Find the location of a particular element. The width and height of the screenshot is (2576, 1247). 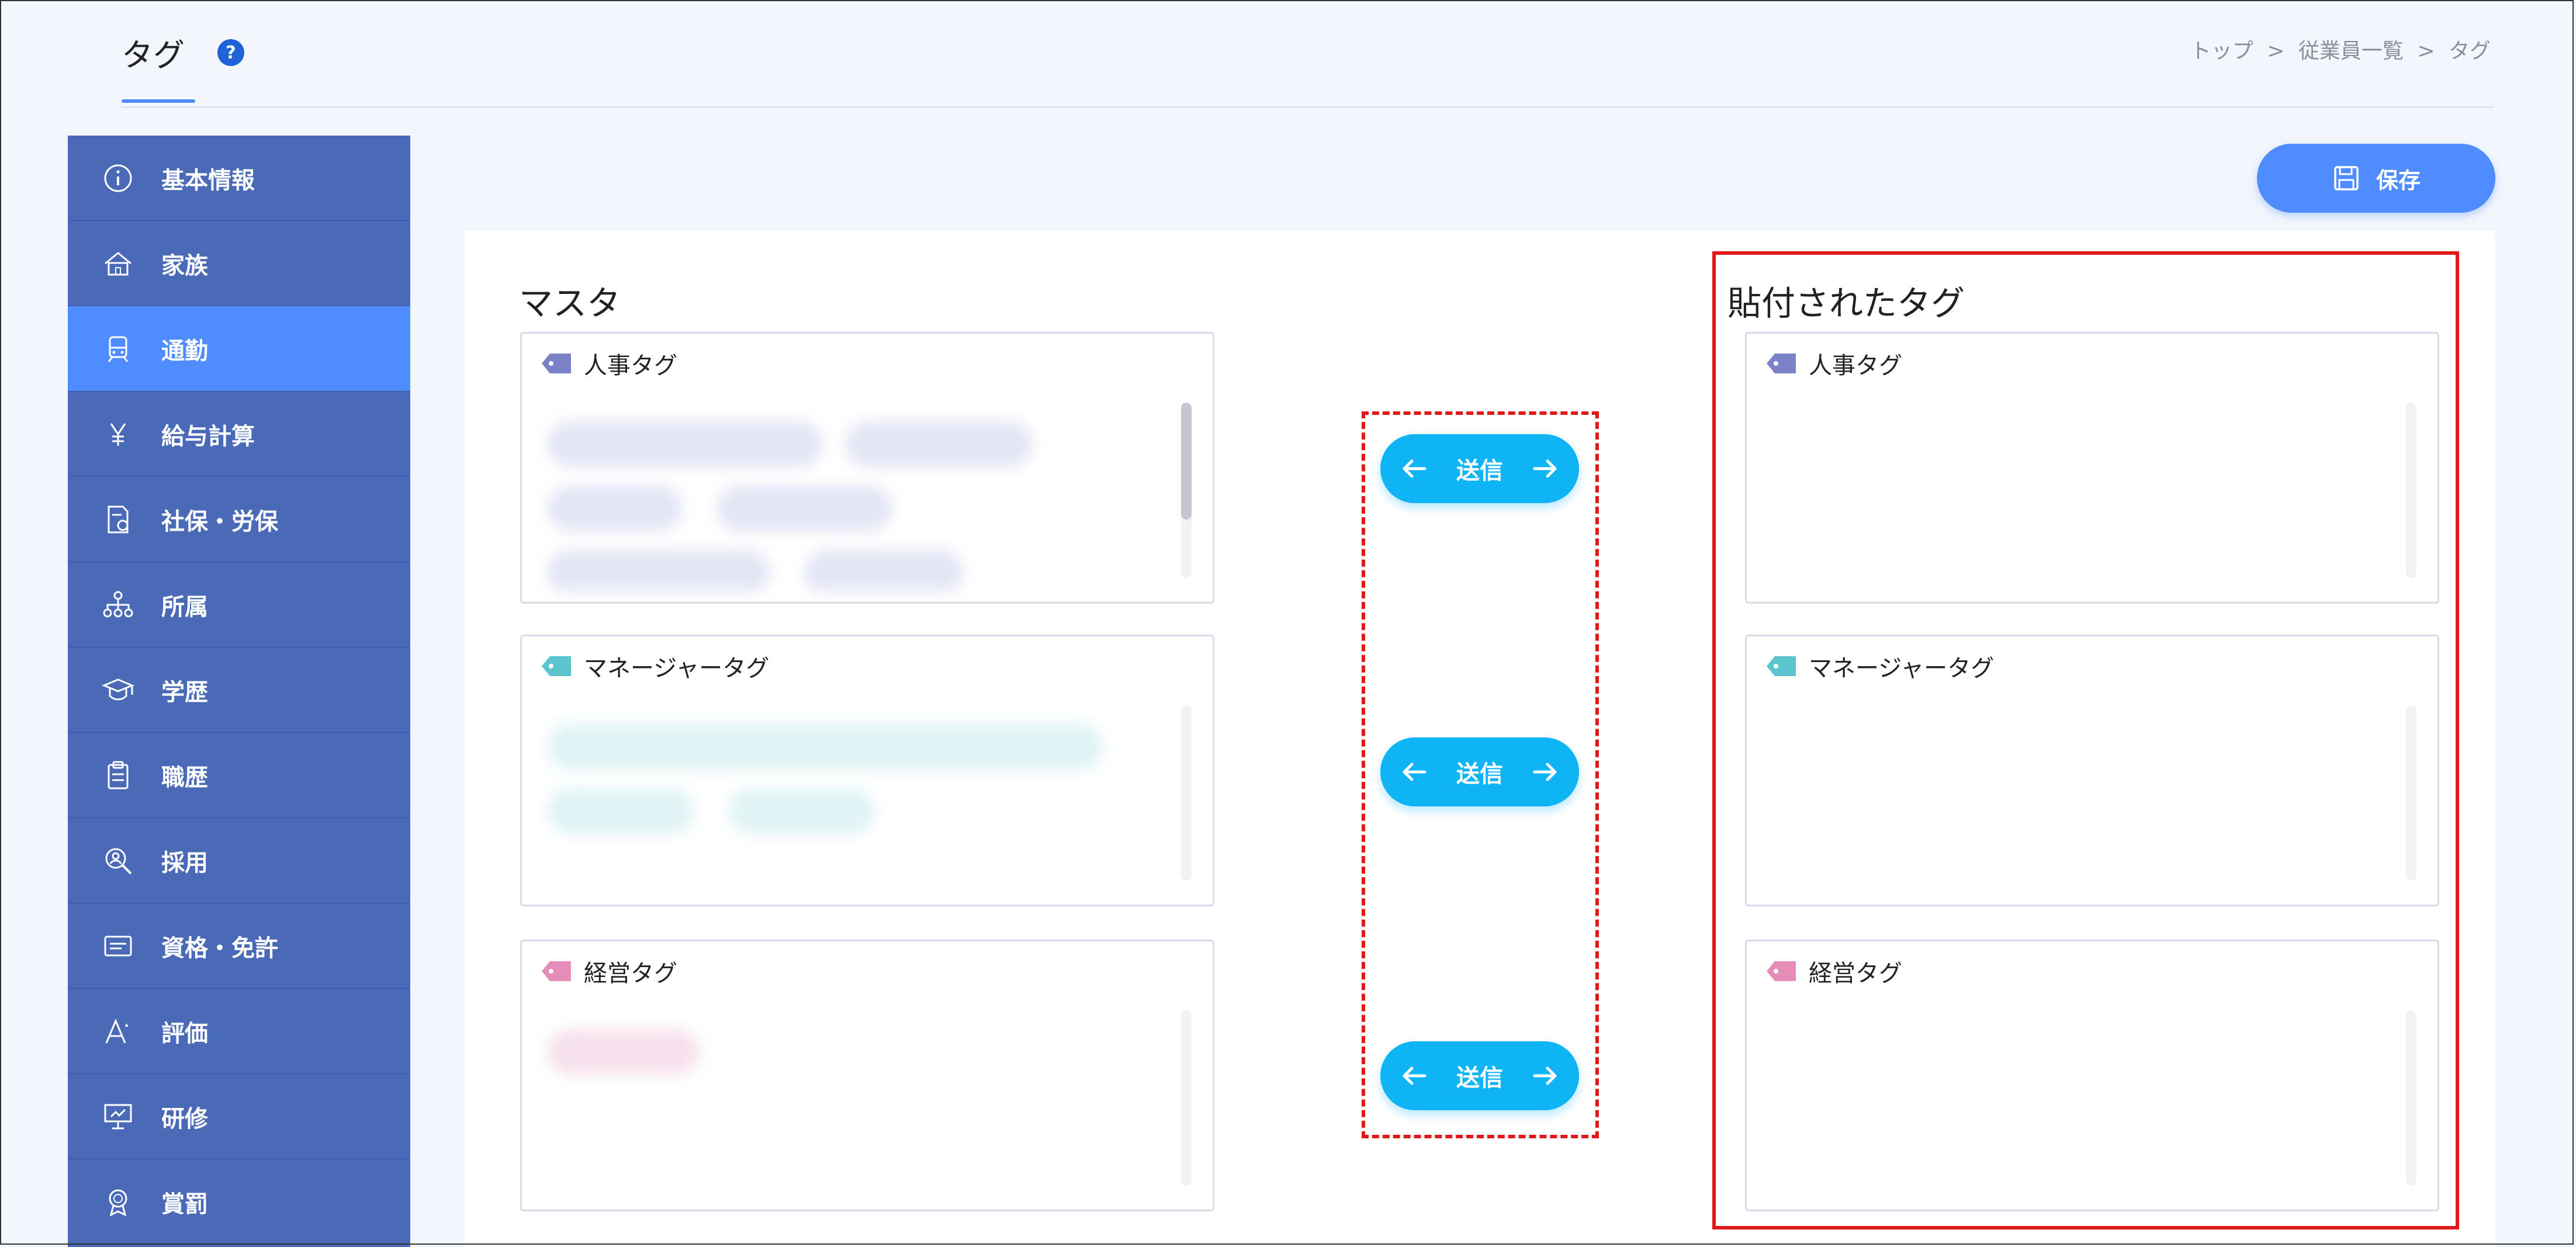

training-board-icon is located at coordinates (119, 1116).